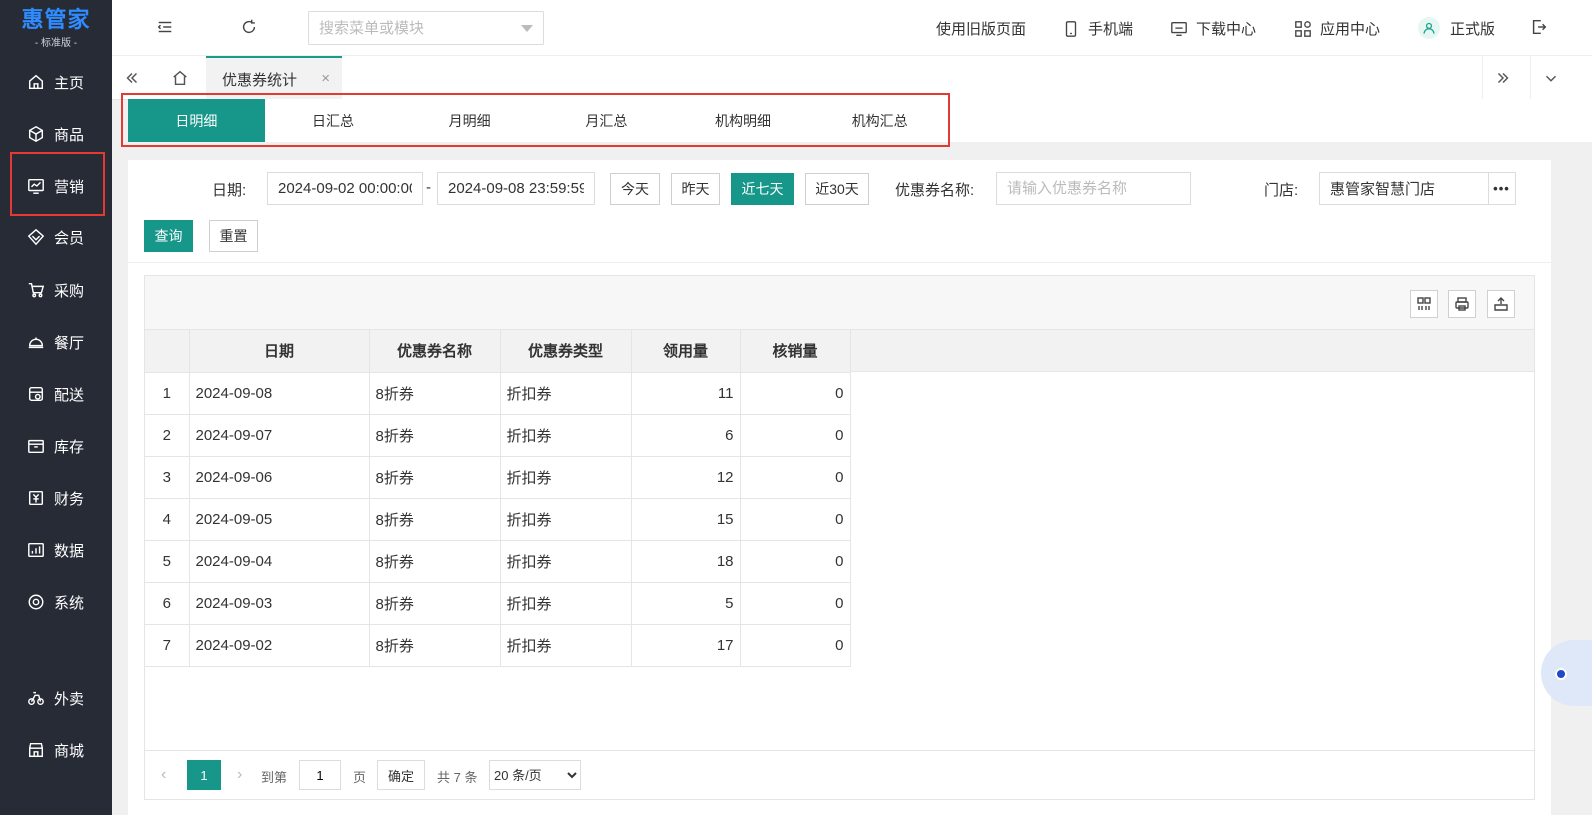 The image size is (1592, 815). I want to click on chevron-down-icon, so click(527, 28).